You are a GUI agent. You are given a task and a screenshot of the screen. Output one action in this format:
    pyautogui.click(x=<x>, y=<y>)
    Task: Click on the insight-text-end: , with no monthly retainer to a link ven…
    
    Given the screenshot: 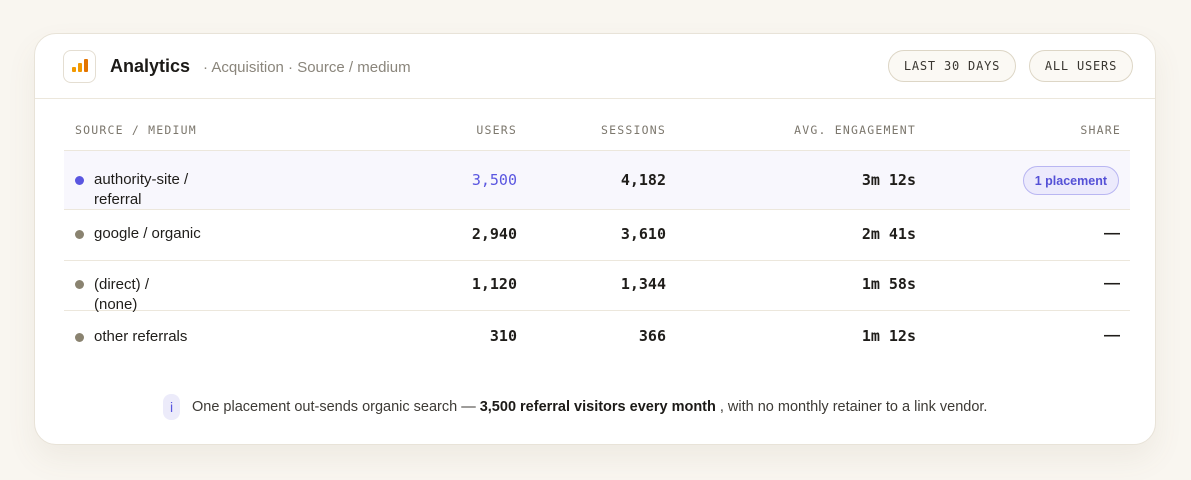 What is the action you would take?
    pyautogui.click(x=853, y=407)
    